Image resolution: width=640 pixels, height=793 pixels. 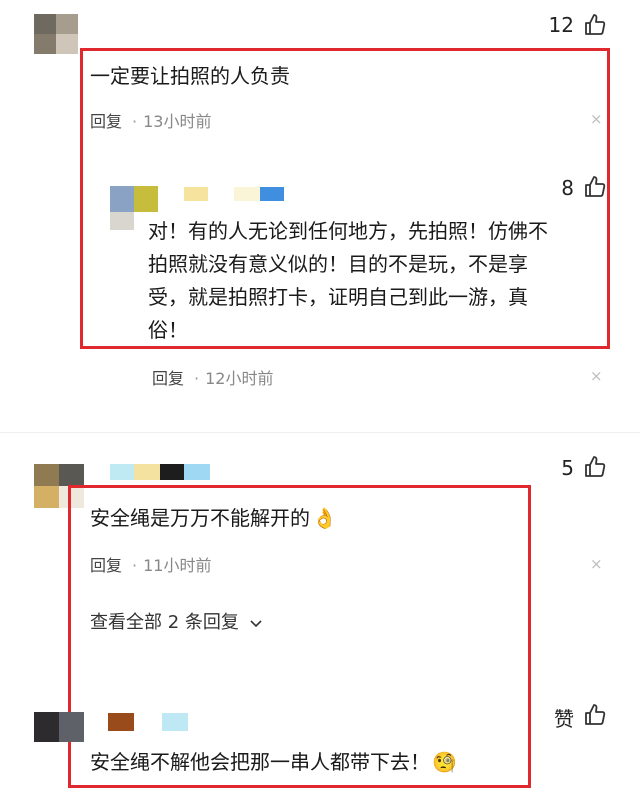 I want to click on view-all-replies-label: 查看全部 2 条回复, so click(x=164, y=622).